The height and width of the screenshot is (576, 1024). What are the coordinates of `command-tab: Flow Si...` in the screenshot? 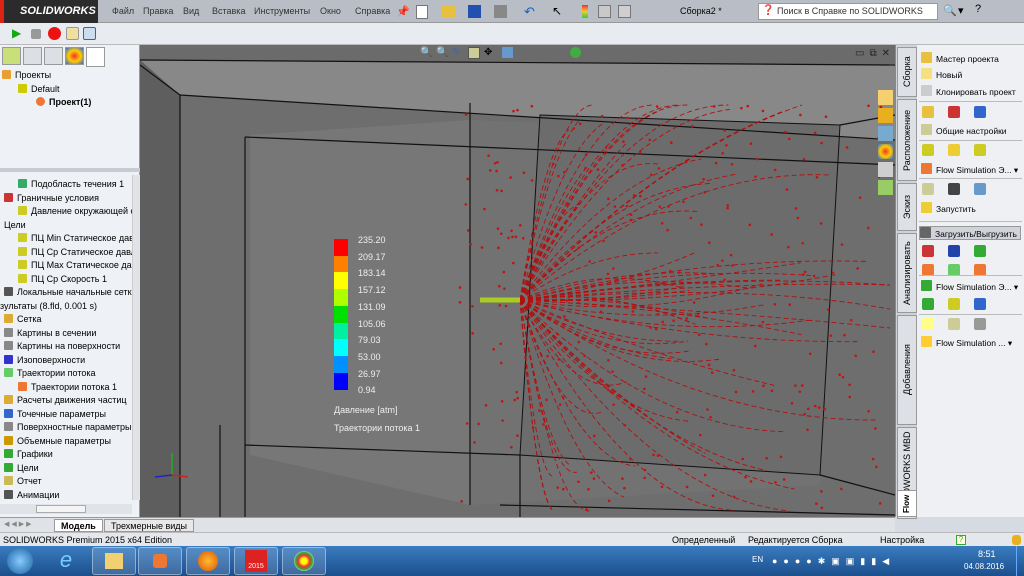 It's located at (913, 503).